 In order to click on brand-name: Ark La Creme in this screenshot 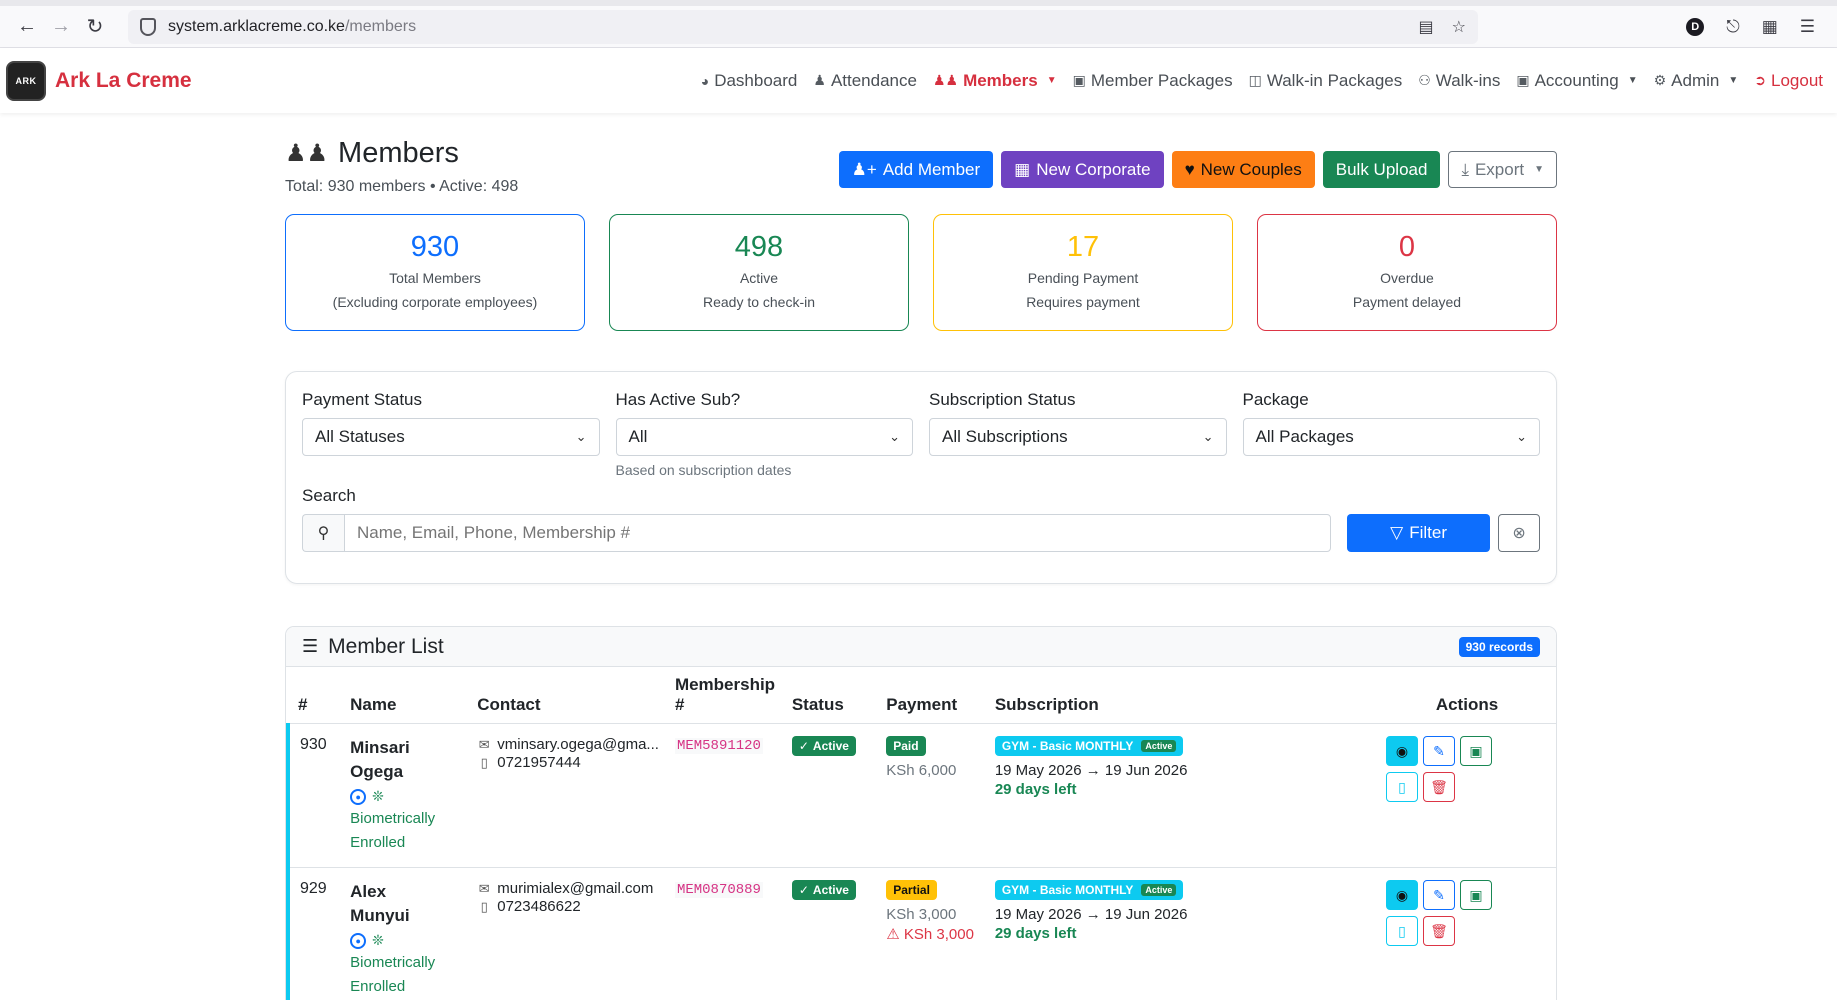, I will do `click(123, 81)`.